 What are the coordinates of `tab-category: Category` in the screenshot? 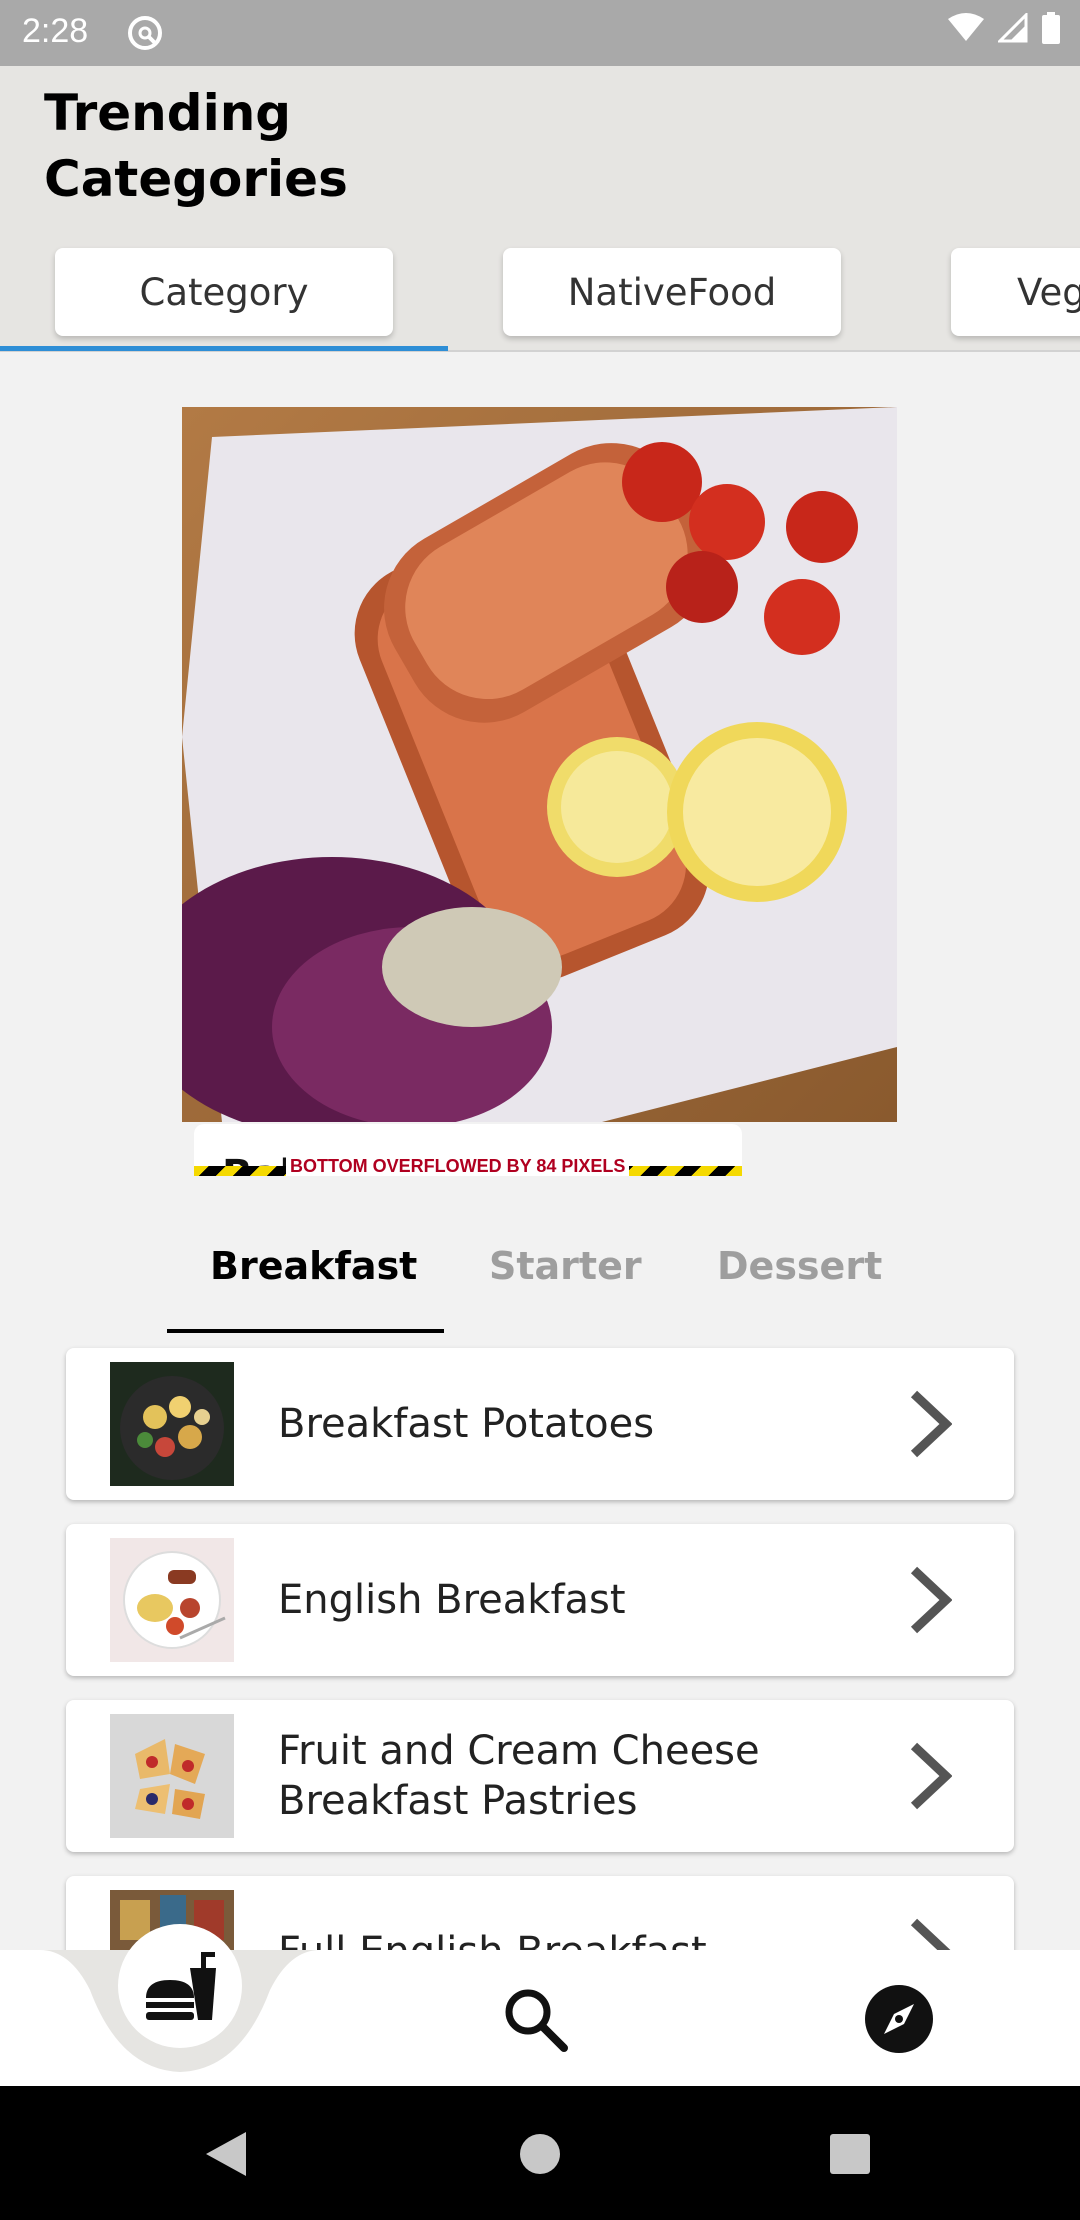 It's located at (224, 292).